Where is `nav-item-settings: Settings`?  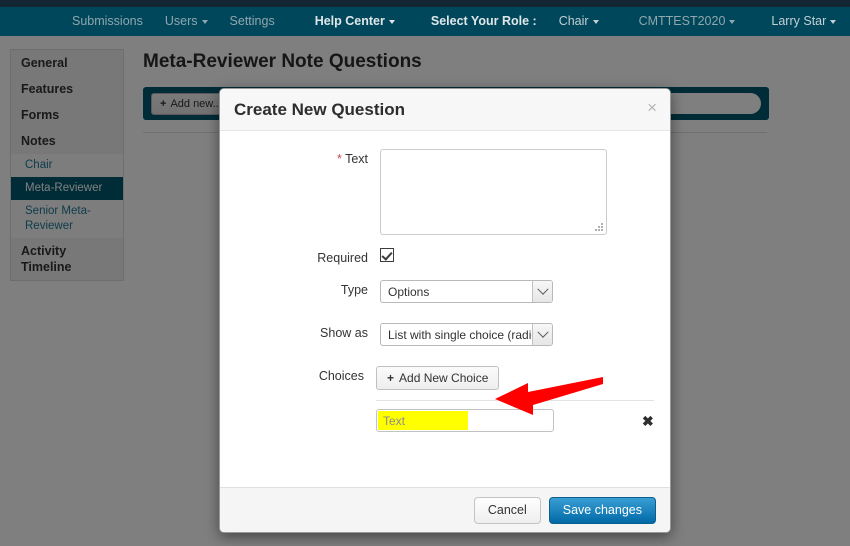 nav-item-settings: Settings is located at coordinates (252, 21).